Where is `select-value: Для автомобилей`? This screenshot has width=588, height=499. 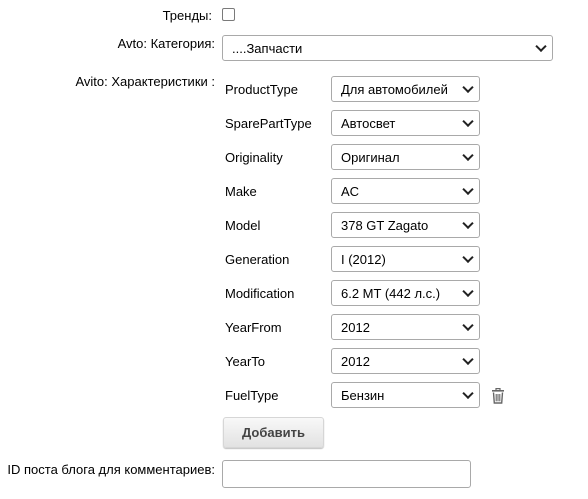
select-value: Для автомобилей is located at coordinates (394, 89).